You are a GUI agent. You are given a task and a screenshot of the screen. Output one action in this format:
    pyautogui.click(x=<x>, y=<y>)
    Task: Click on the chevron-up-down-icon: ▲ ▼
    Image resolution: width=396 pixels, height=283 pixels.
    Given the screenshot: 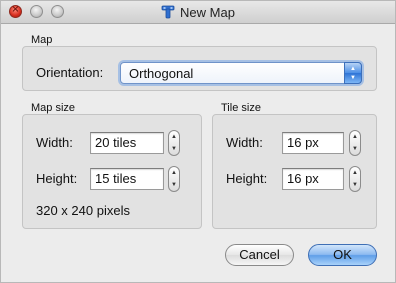 What is the action you would take?
    pyautogui.click(x=353, y=73)
    